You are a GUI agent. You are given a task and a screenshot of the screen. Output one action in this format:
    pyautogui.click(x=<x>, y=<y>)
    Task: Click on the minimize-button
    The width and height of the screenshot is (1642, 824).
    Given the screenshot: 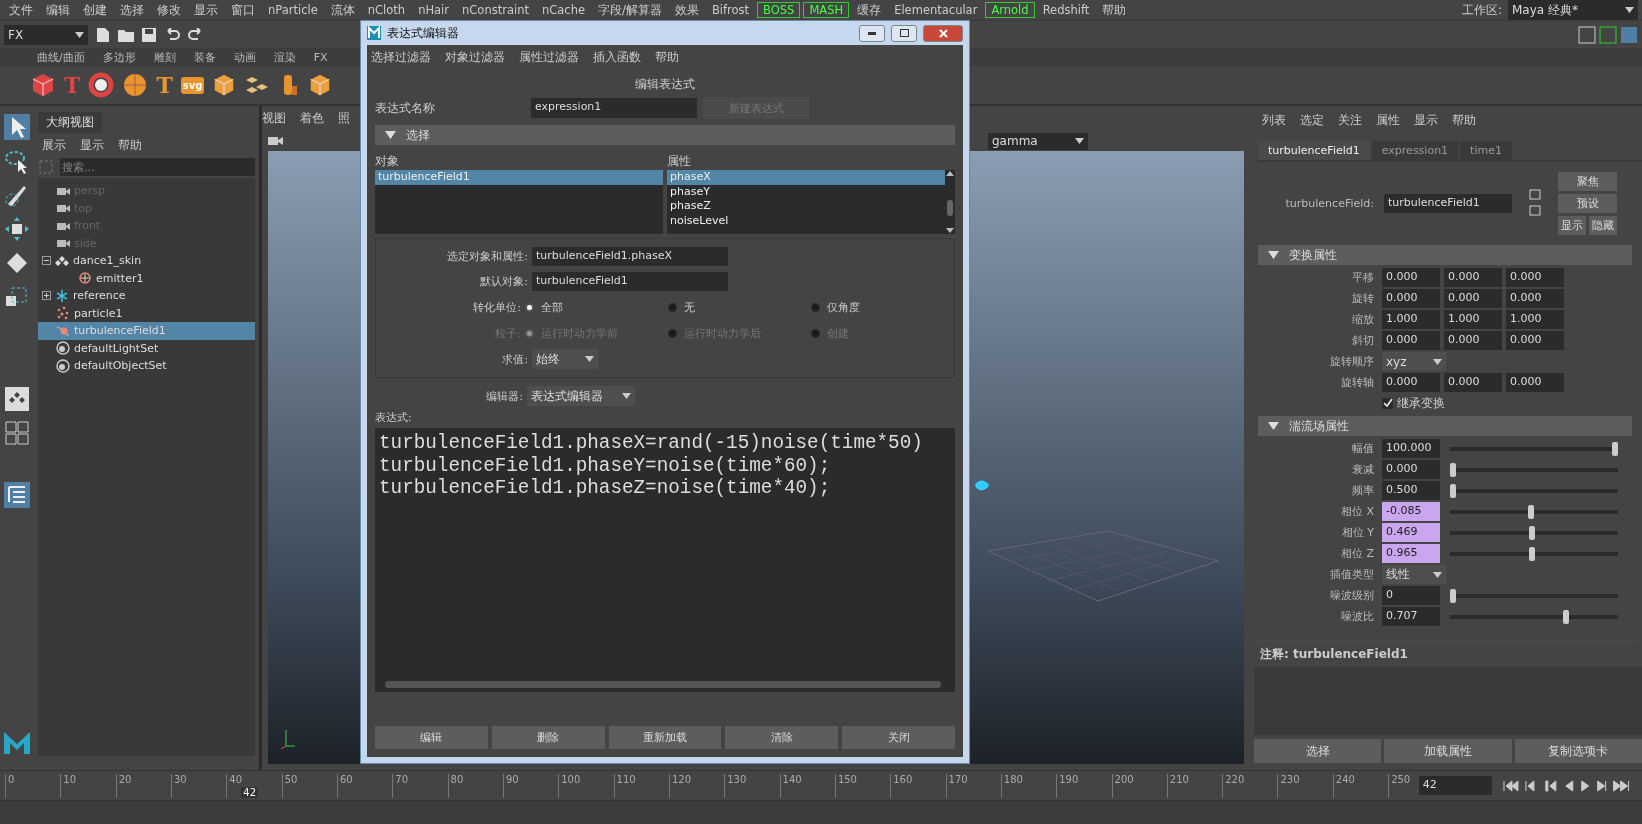 What is the action you would take?
    pyautogui.click(x=872, y=33)
    